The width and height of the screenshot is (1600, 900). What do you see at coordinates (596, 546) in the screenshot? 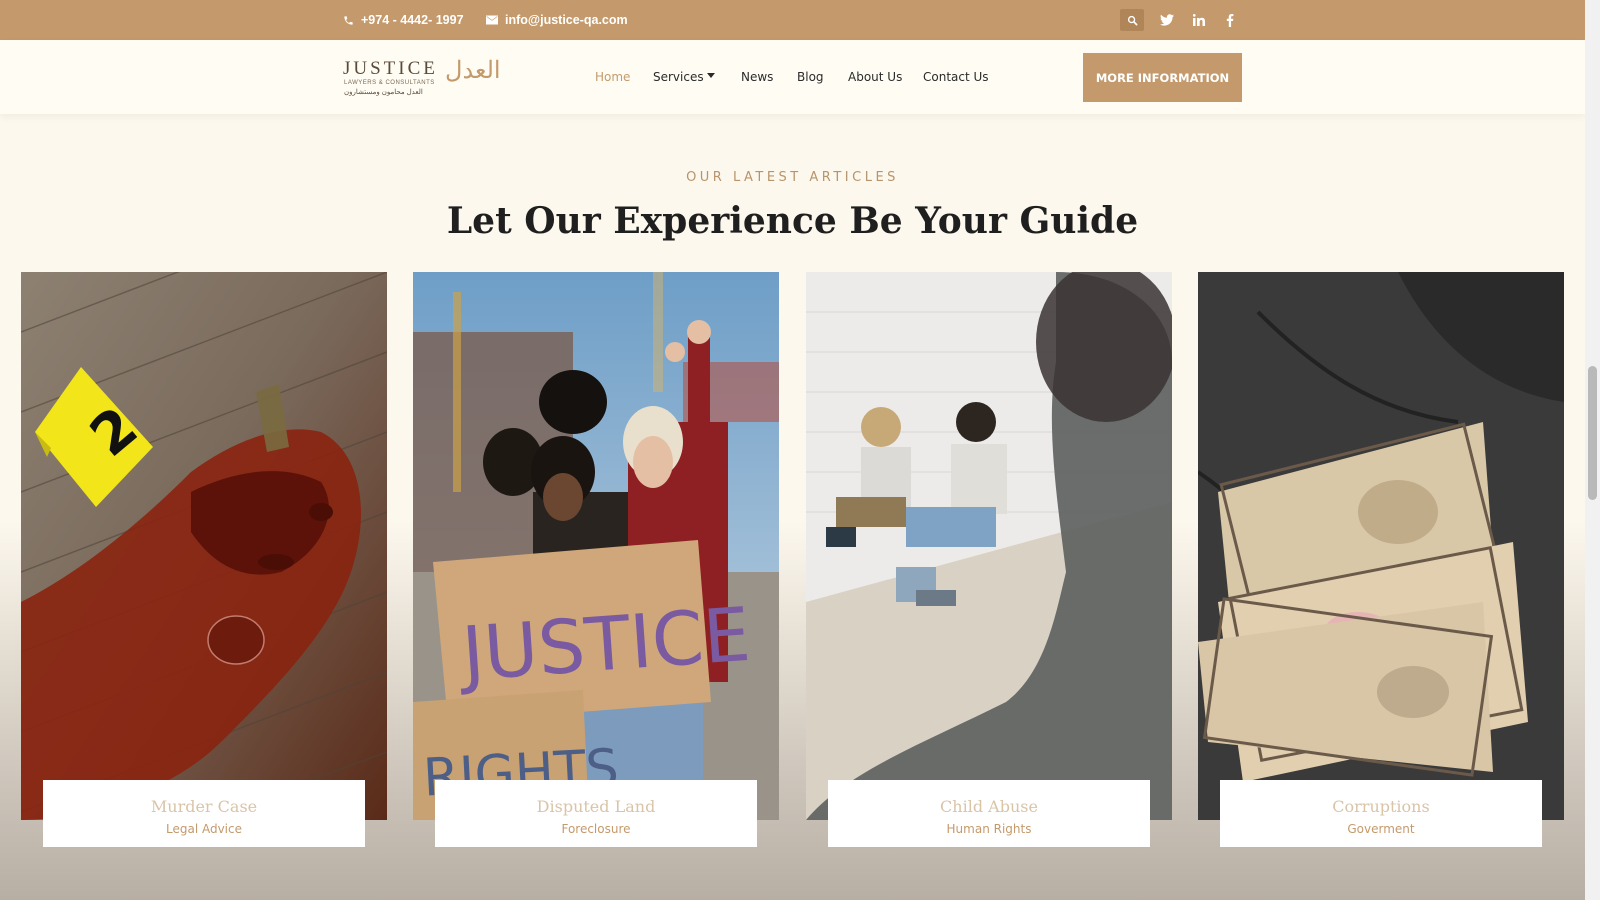
I see `protest-photo: JUSTICE RIGHTS` at bounding box center [596, 546].